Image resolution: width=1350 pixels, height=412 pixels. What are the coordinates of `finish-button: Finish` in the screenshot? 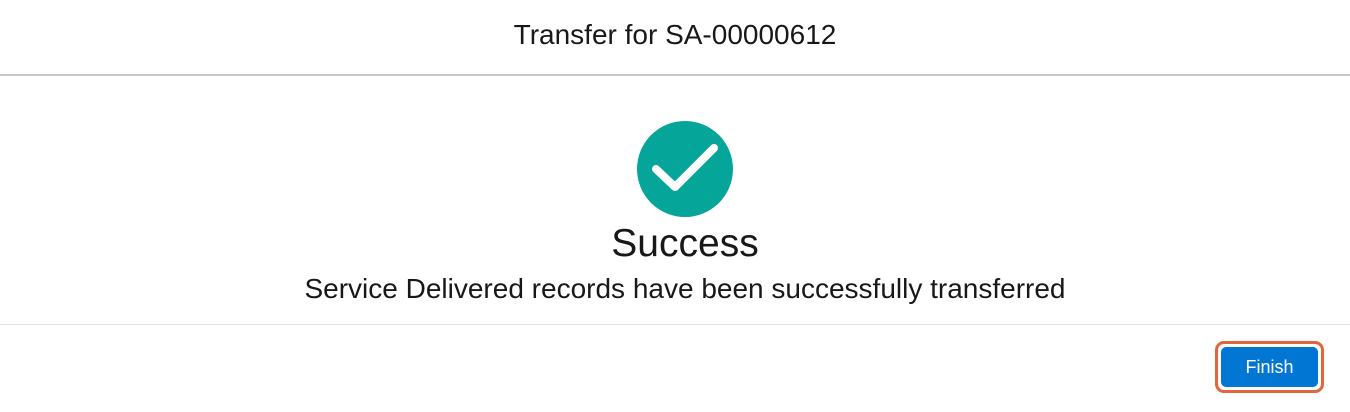 It's located at (1269, 367).